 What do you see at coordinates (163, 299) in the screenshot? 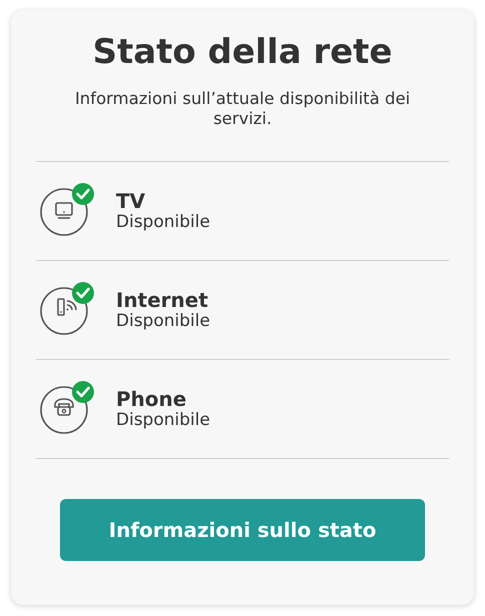
I see `service-name: Internet` at bounding box center [163, 299].